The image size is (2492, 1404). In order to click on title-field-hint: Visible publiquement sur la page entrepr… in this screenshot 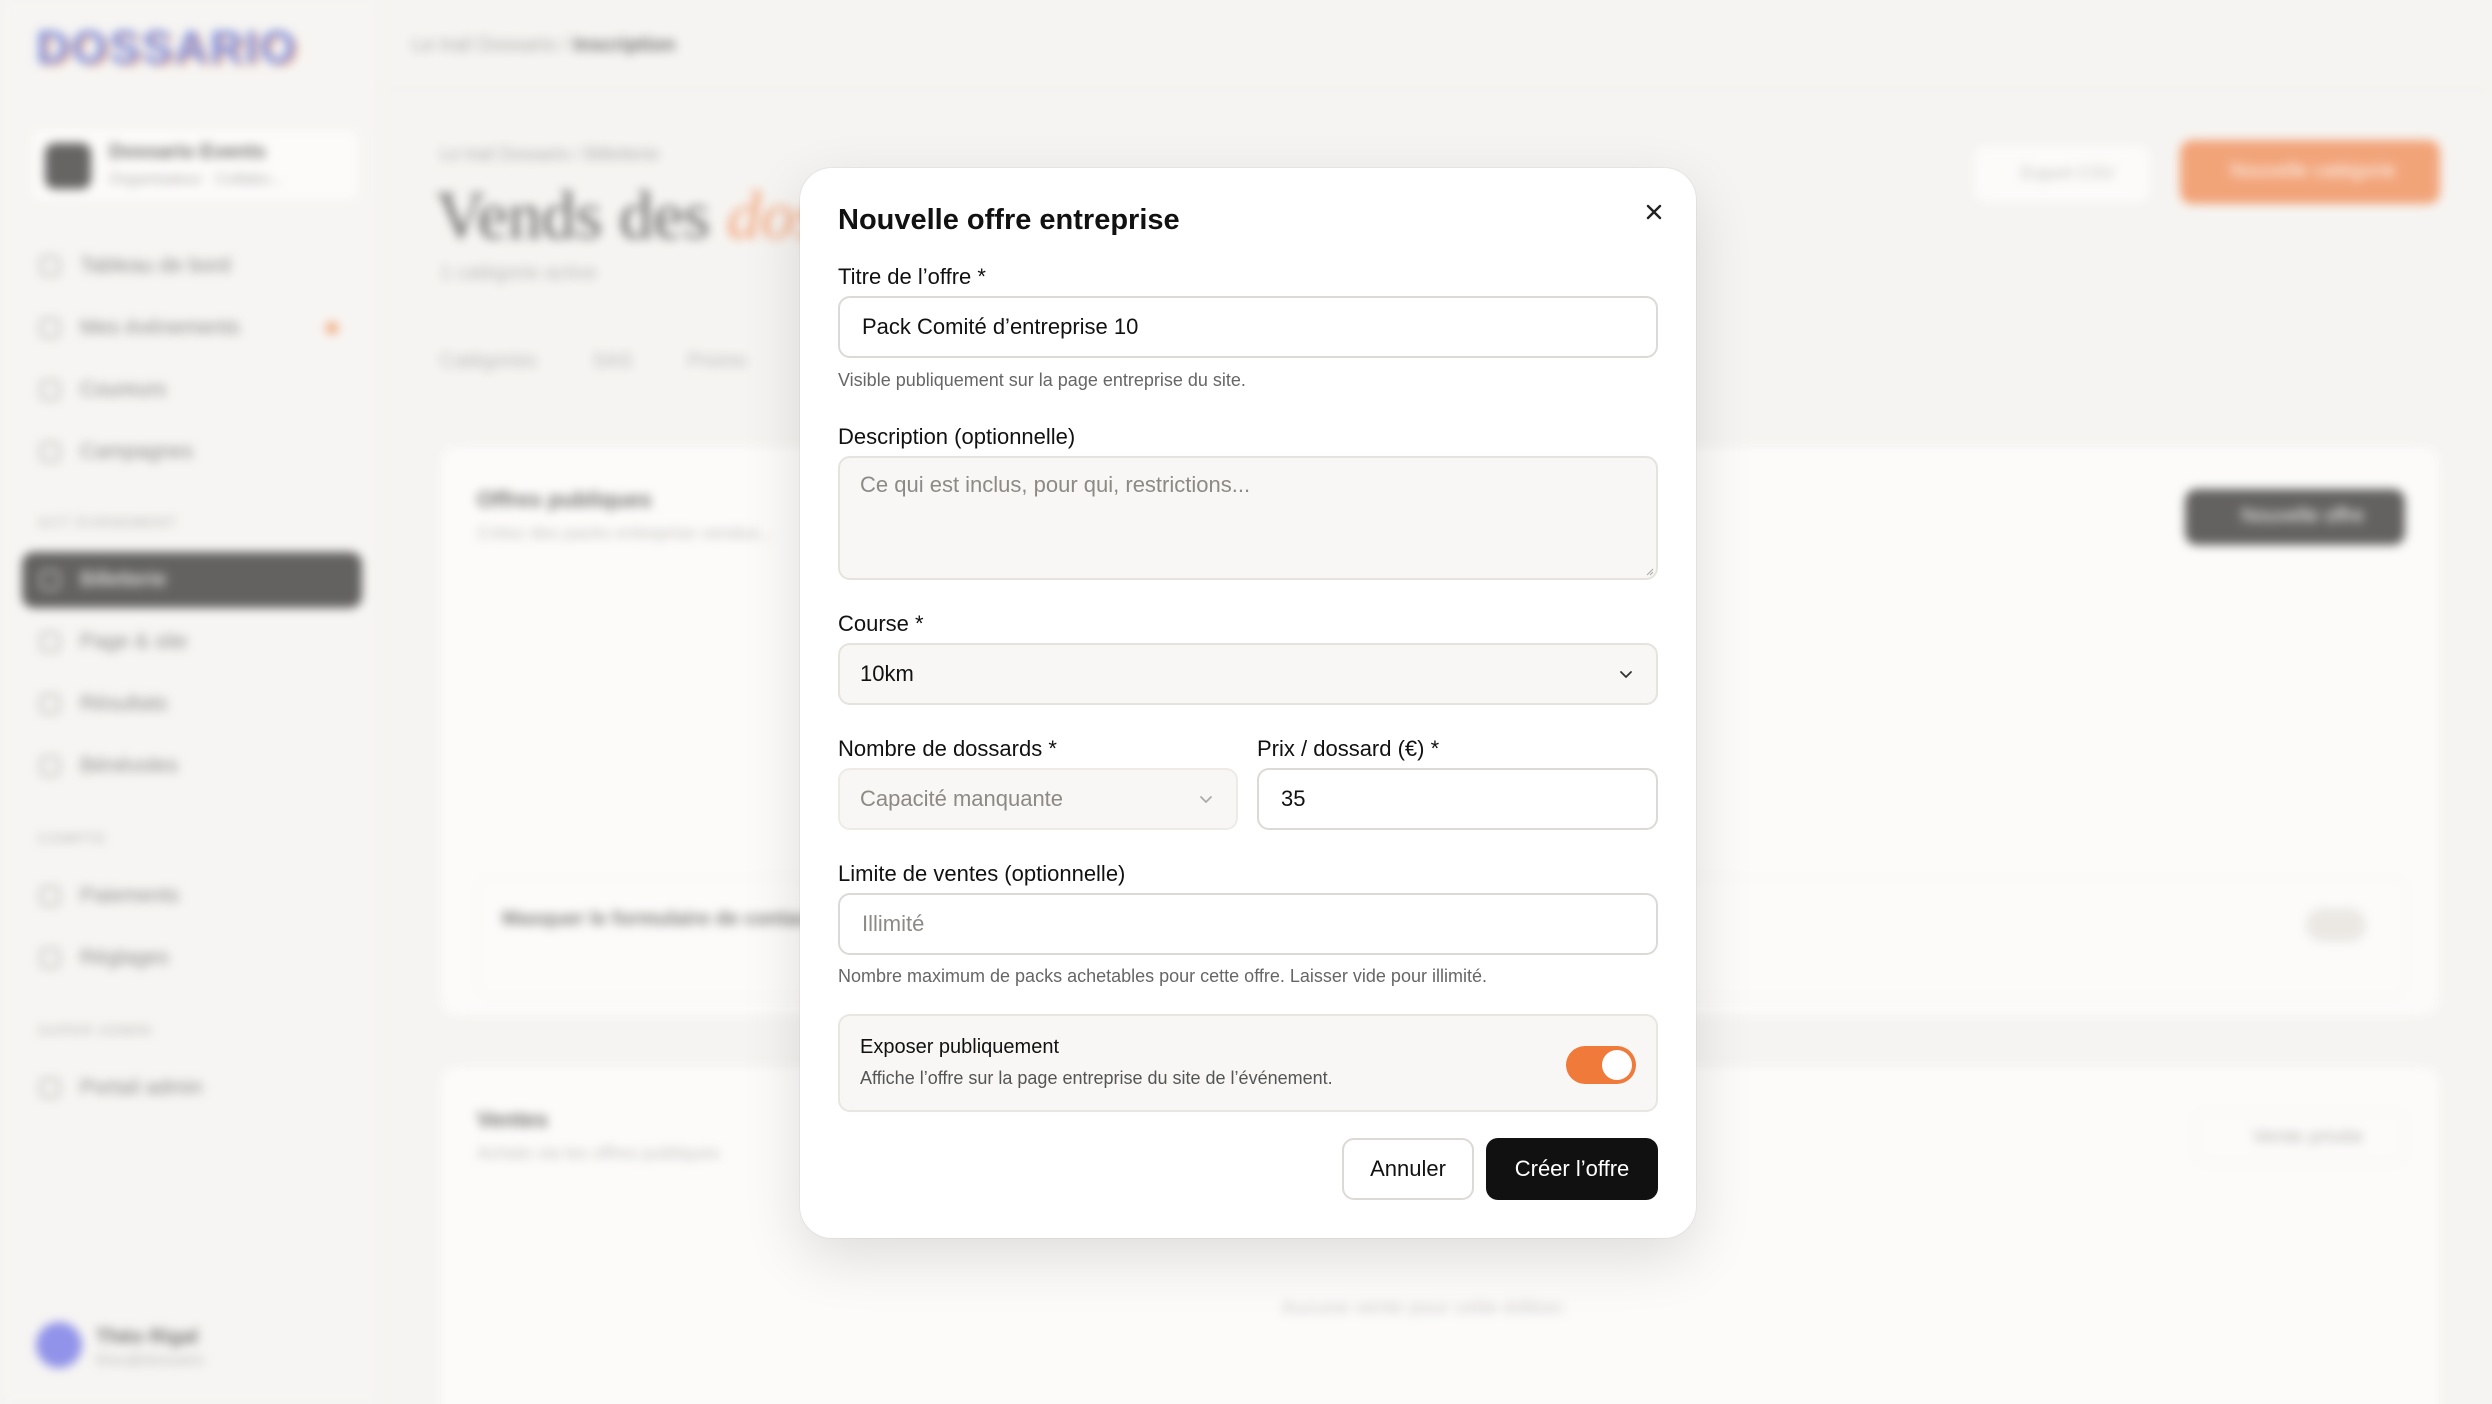, I will do `click(1042, 380)`.